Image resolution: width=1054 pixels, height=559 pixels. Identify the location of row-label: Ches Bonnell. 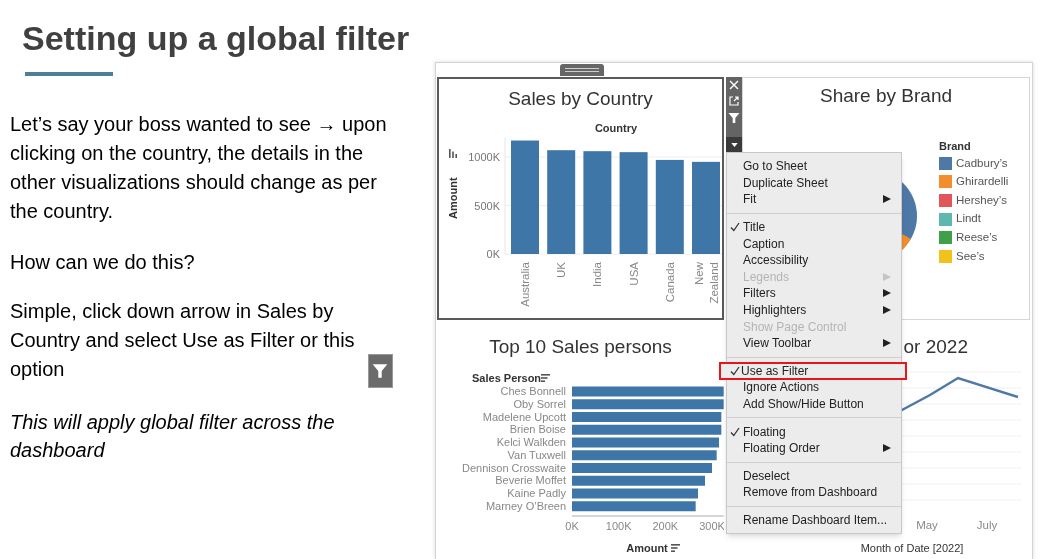
(533, 391).